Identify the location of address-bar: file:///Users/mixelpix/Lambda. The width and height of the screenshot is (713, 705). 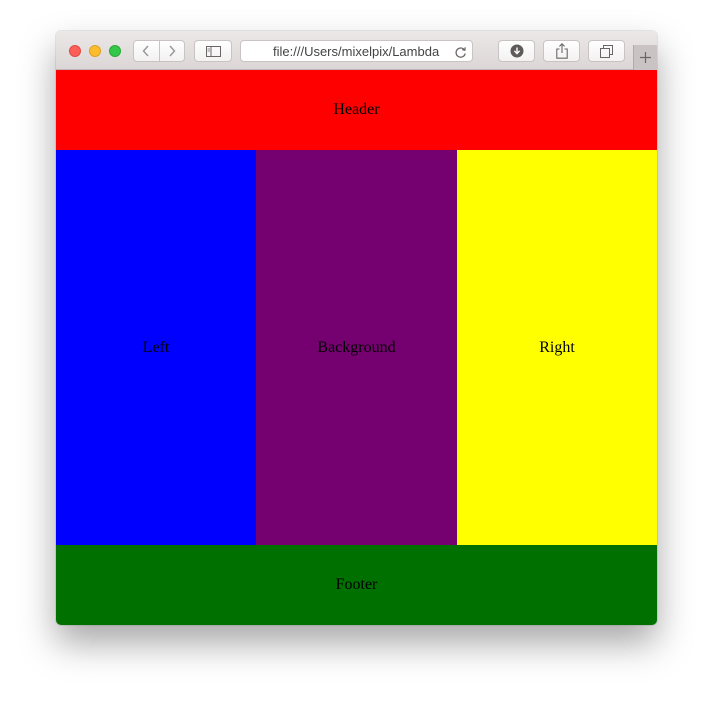
(356, 51).